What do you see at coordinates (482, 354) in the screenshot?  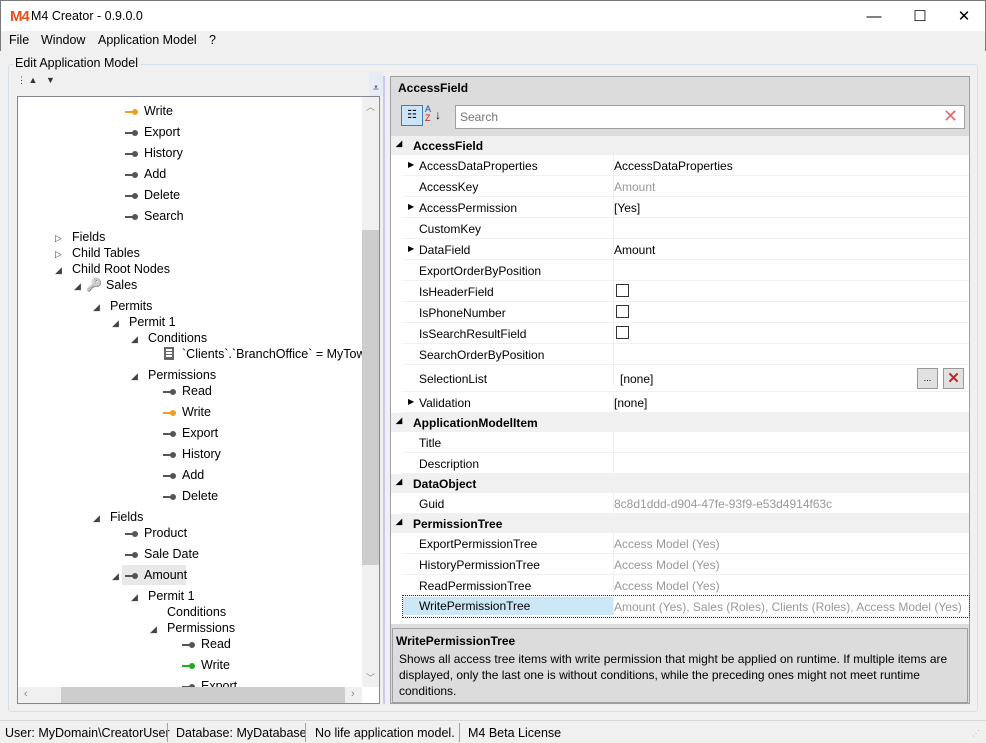 I see `property-name: SearchOrderByPosition` at bounding box center [482, 354].